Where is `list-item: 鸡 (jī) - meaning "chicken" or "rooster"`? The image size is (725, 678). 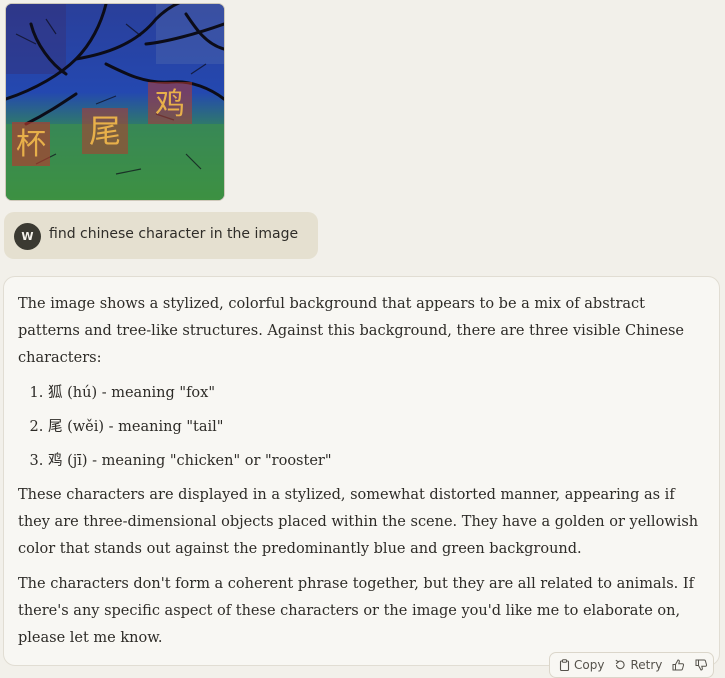 list-item: 鸡 (jī) - meaning "chicken" or "rooster" is located at coordinates (376, 461).